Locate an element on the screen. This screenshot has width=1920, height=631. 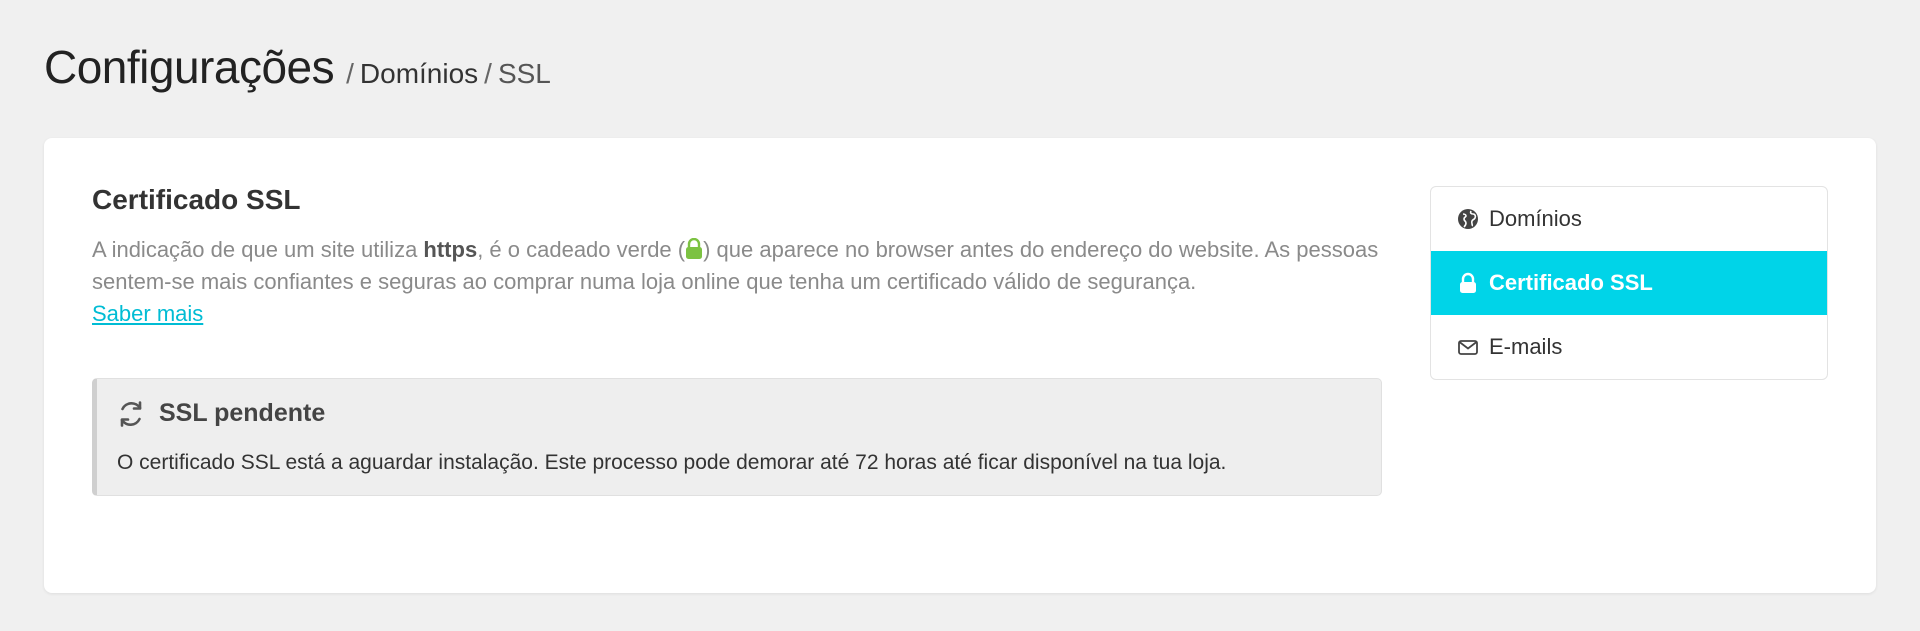
nav-item-label: Domínios is located at coordinates (1535, 218).